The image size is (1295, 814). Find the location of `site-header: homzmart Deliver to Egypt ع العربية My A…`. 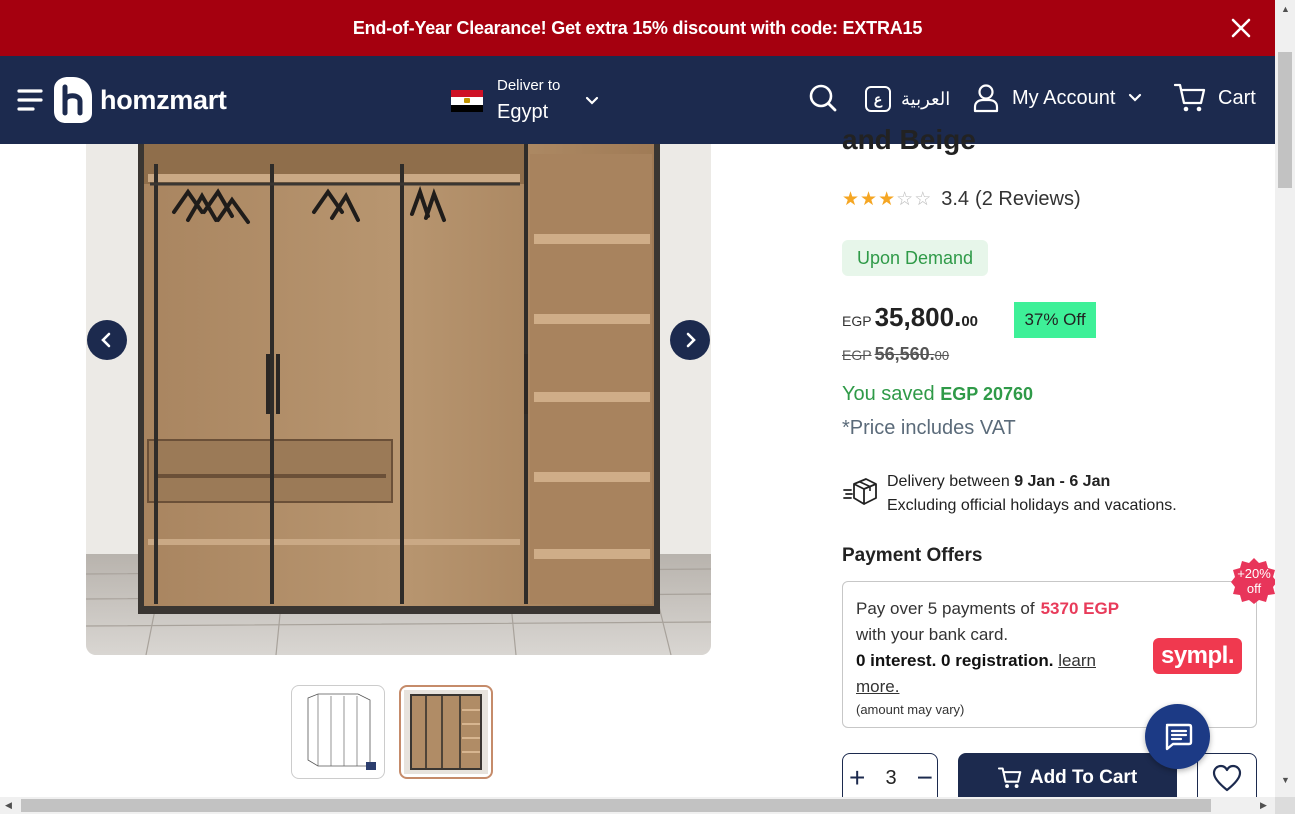

site-header: homzmart Deliver to Egypt ع العربية My A… is located at coordinates (637, 100).